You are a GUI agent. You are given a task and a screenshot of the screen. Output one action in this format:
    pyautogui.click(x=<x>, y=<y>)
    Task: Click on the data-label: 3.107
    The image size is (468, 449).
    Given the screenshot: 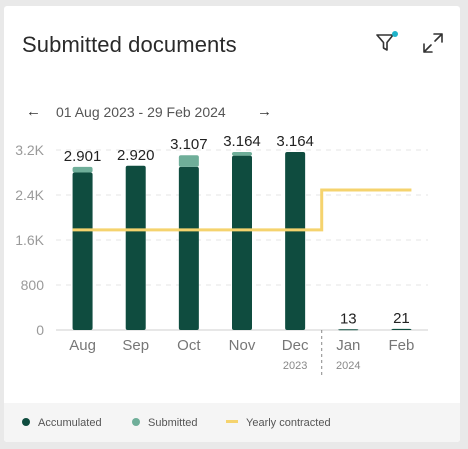 What is the action you would take?
    pyautogui.click(x=189, y=144)
    